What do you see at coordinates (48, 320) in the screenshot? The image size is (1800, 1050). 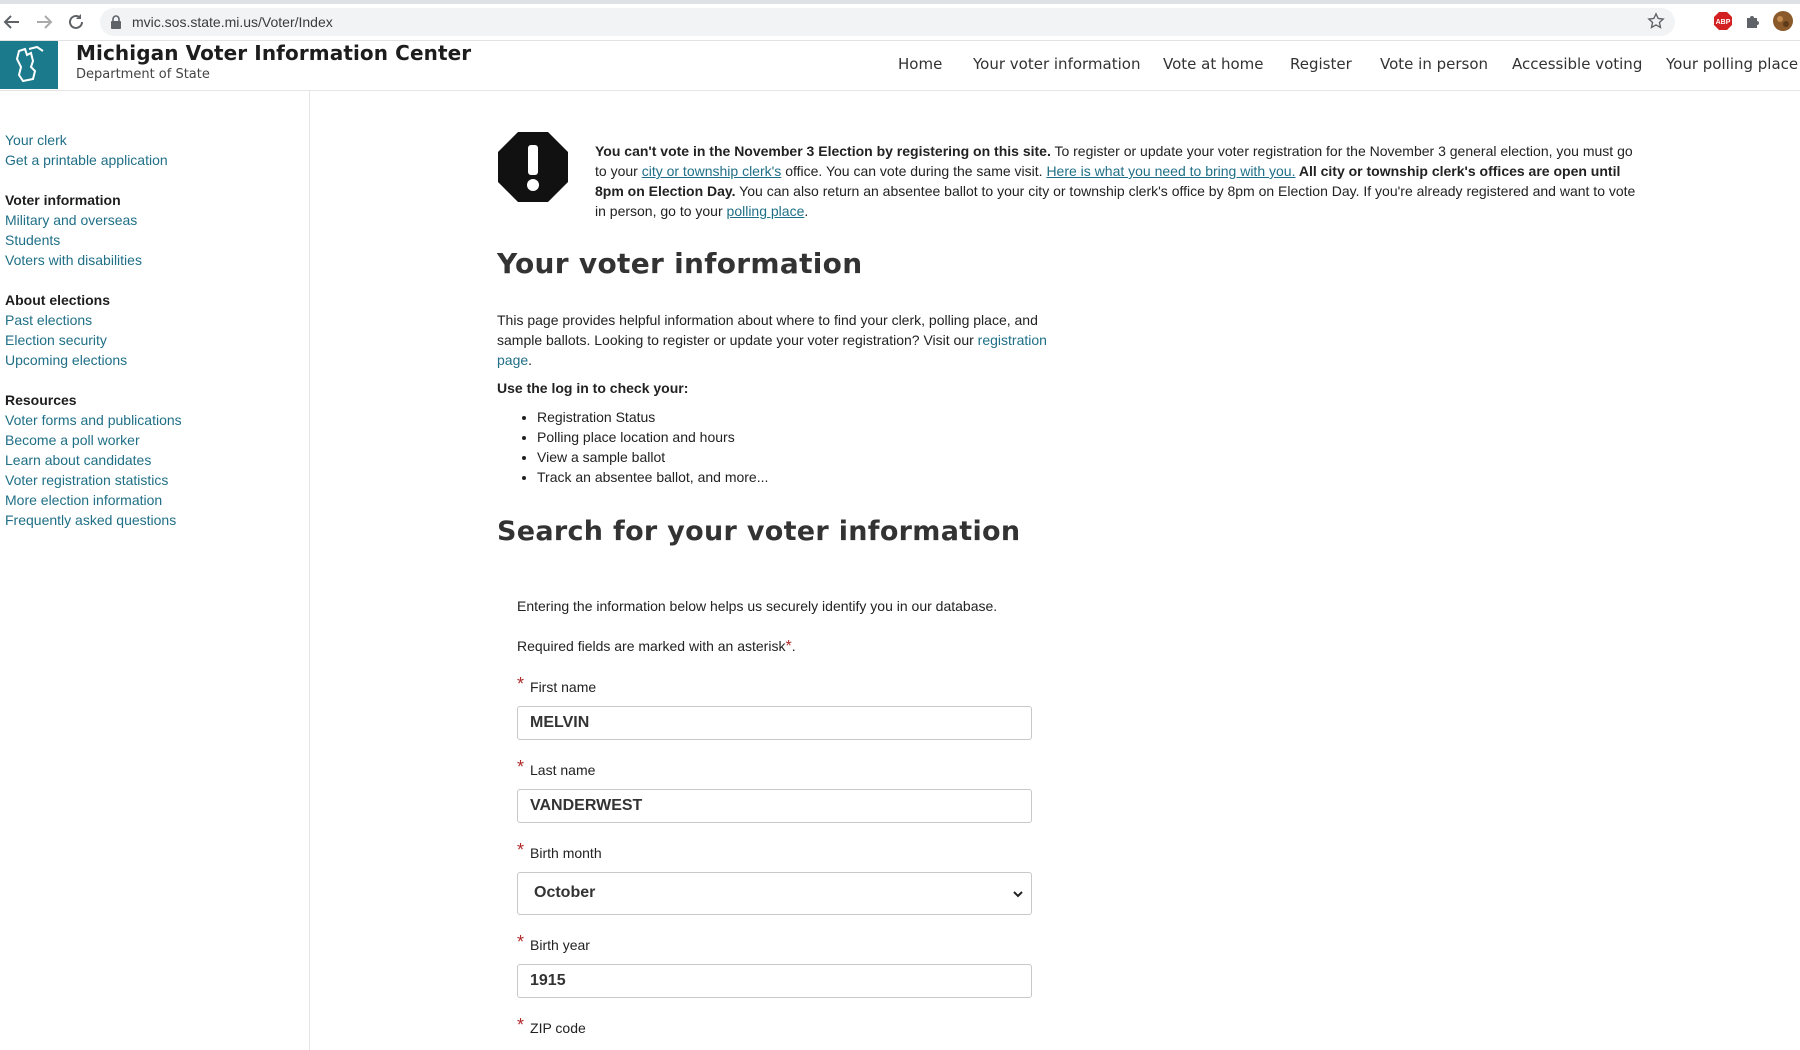 I see `sidebar-link-past-elections: Past elections` at bounding box center [48, 320].